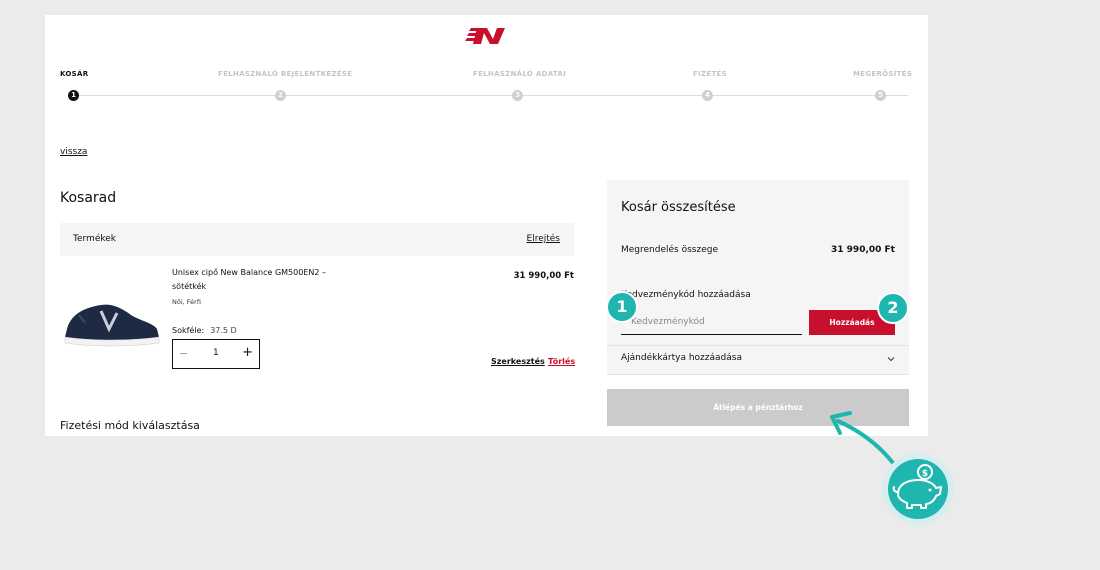 The width and height of the screenshot is (1100, 570). I want to click on step-label: FELHASZNÁLÓ BEJELENTKEZÉSE, so click(285, 74).